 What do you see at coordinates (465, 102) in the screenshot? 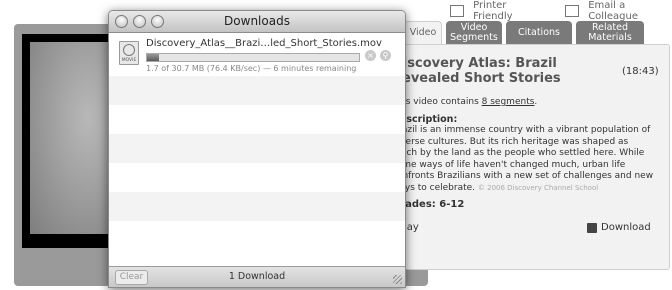
I see `segments-summary: This video contains 8 segments.` at bounding box center [465, 102].